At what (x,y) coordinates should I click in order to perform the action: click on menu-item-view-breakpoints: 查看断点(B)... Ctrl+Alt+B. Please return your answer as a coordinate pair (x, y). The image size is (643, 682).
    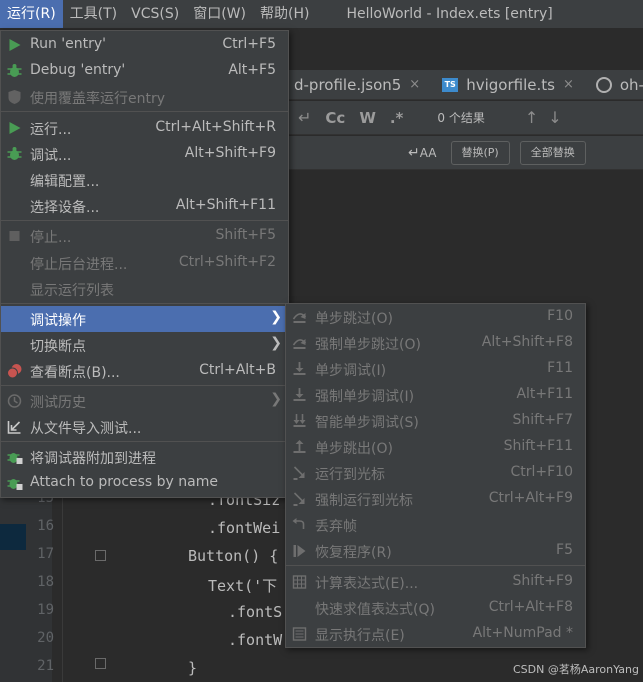
    Looking at the image, I should click on (144, 371).